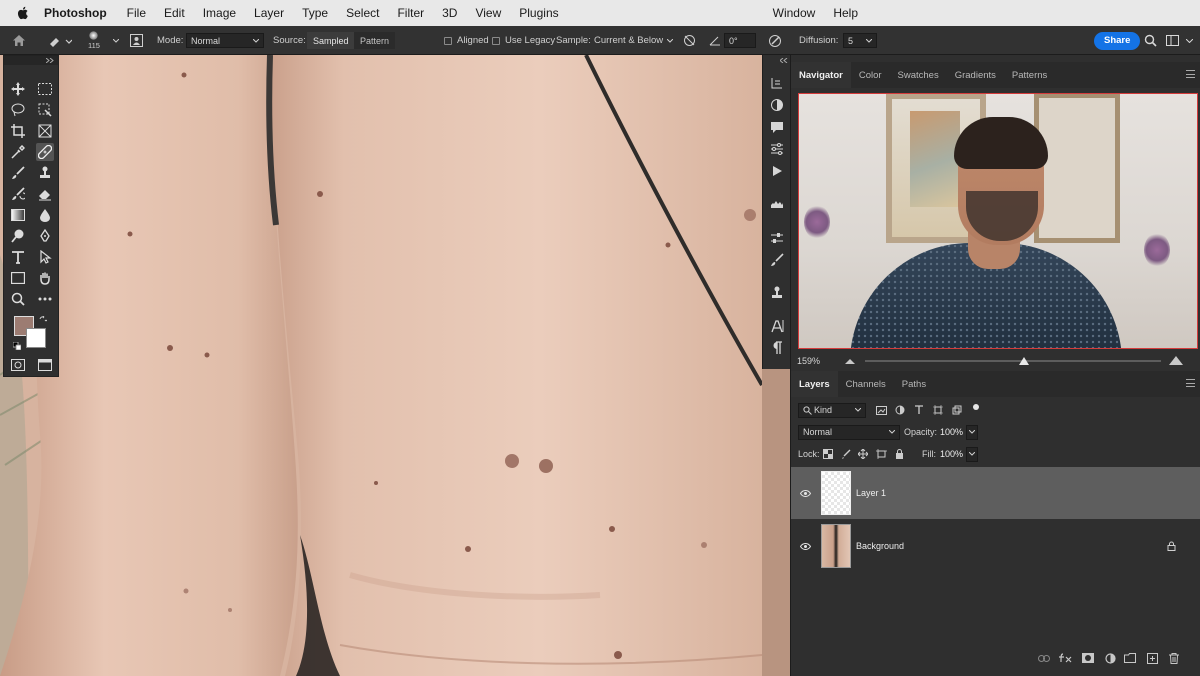 The image size is (1200, 676). Describe the element at coordinates (777, 293) in the screenshot. I see `clone-source-panel-icon` at that location.